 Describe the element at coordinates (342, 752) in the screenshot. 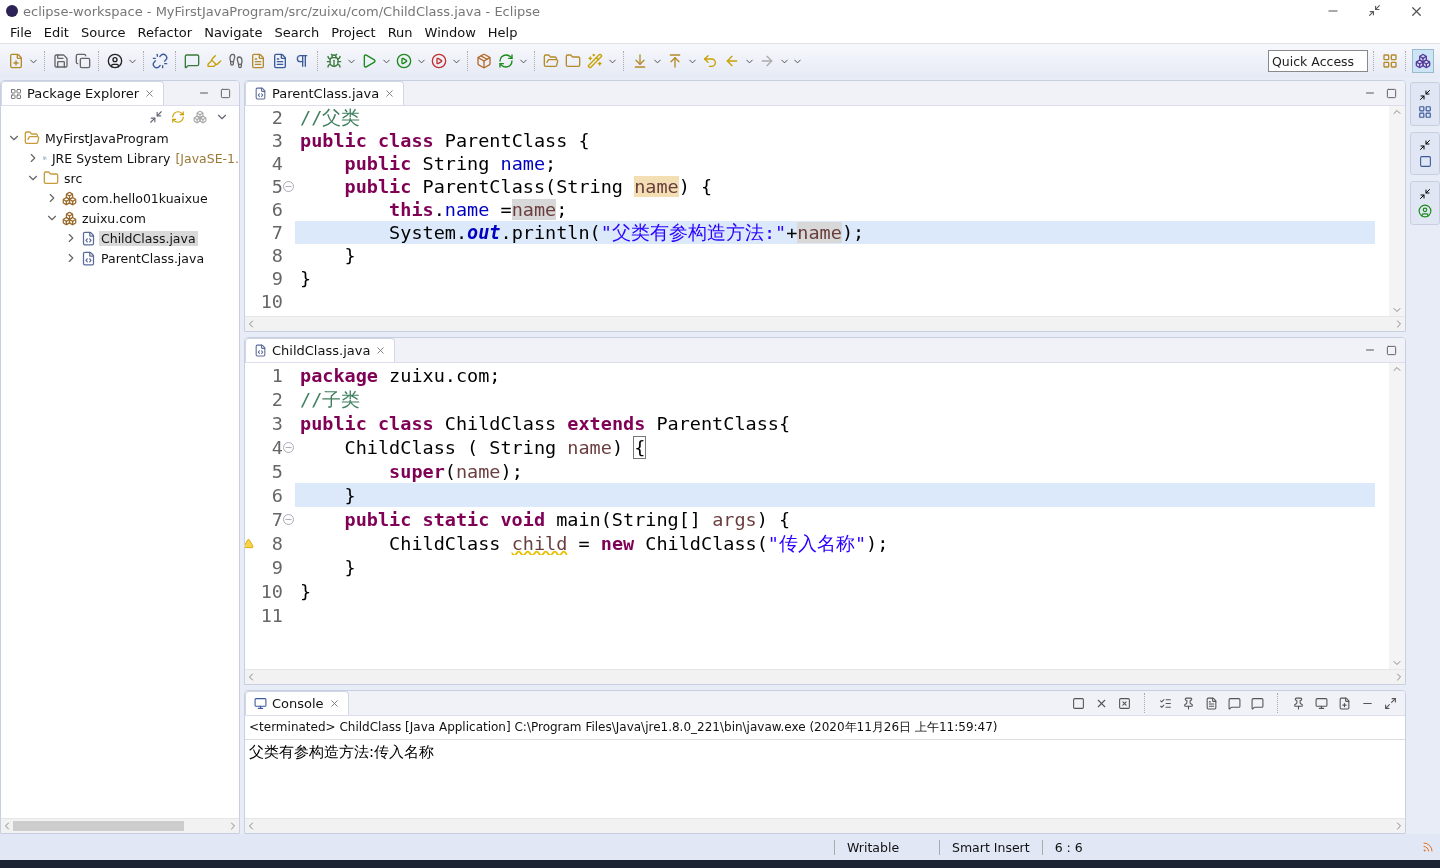

I see `console-output: 父类有参构造方法:传入名称` at that location.